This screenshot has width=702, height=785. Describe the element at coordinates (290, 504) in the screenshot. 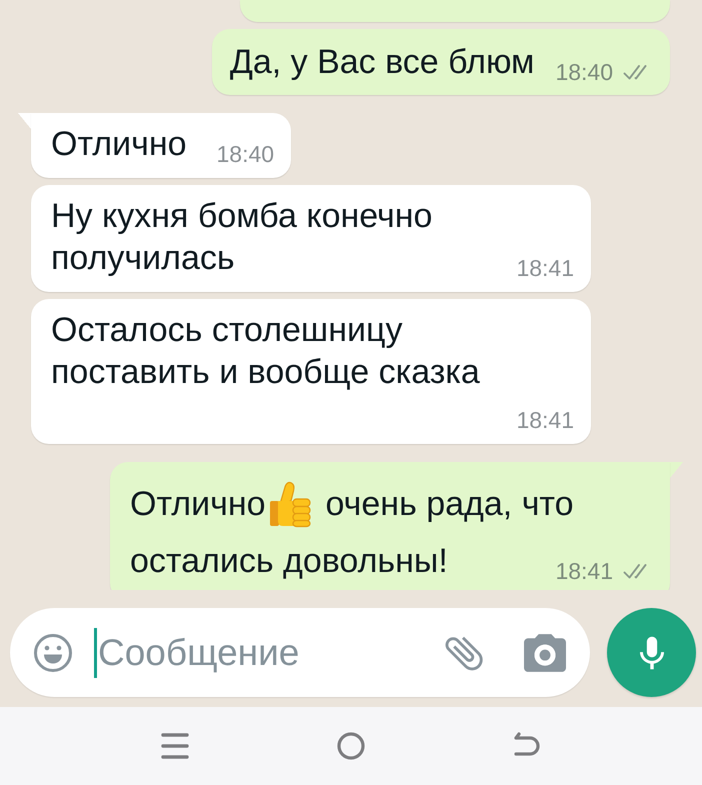

I see `thumbs-up-icon` at that location.